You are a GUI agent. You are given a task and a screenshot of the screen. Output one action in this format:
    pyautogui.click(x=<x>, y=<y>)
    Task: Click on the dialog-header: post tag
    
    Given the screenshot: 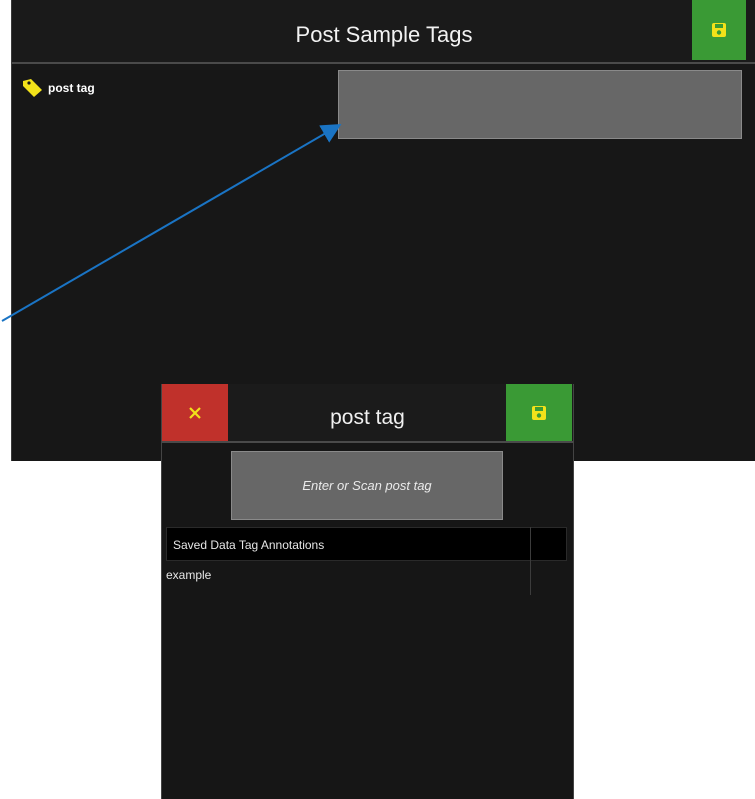 What is the action you would take?
    pyautogui.click(x=367, y=413)
    